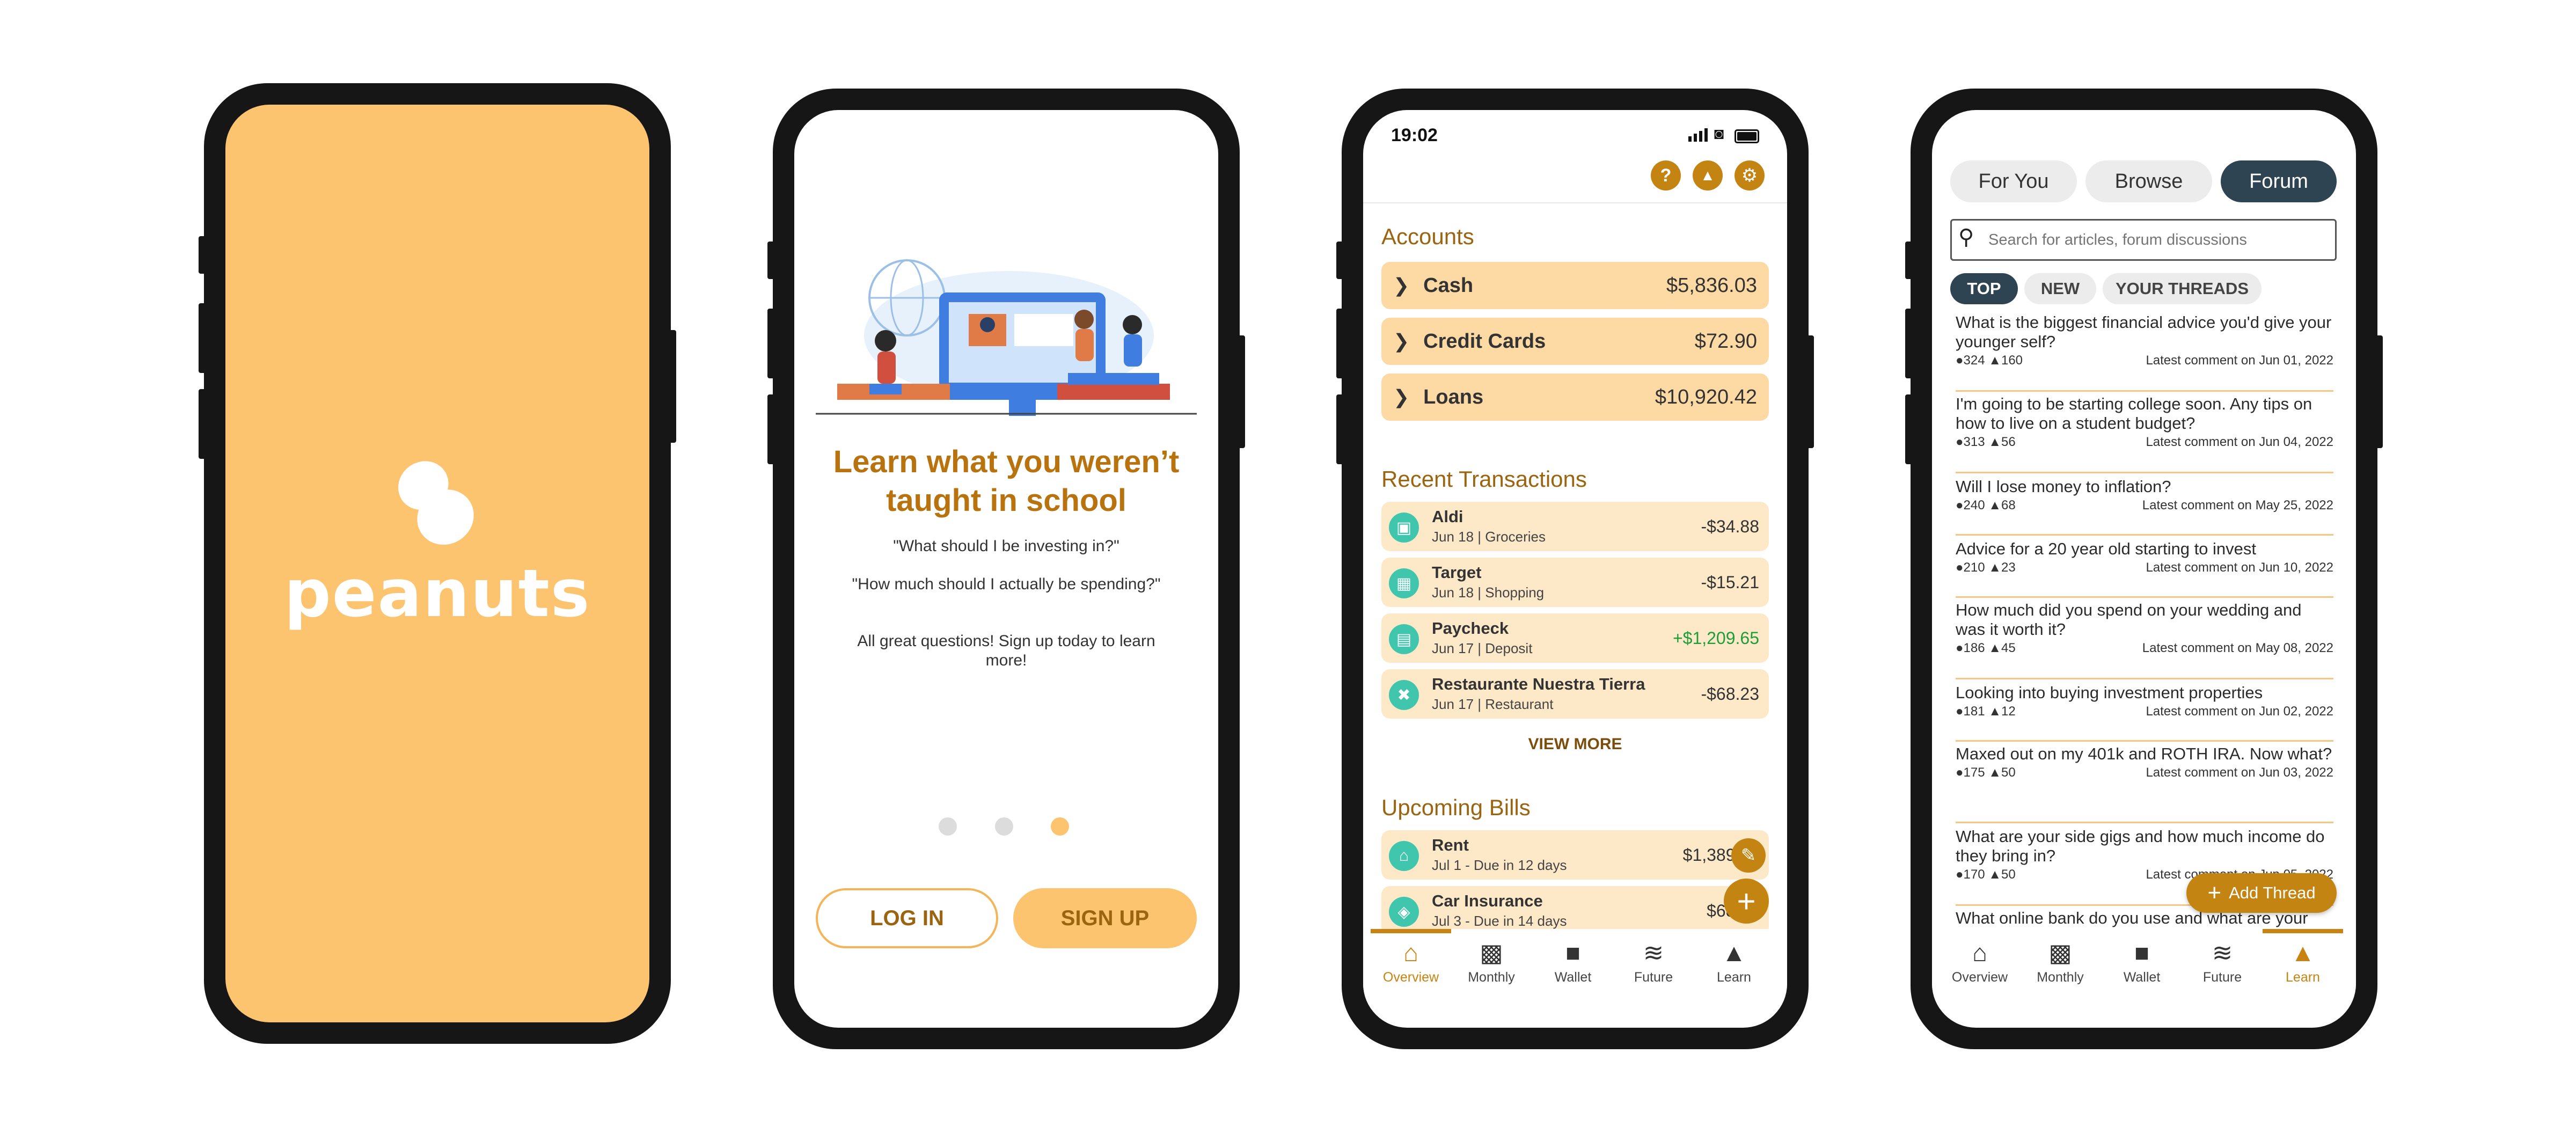  I want to click on plus-icon: +, so click(2214, 893).